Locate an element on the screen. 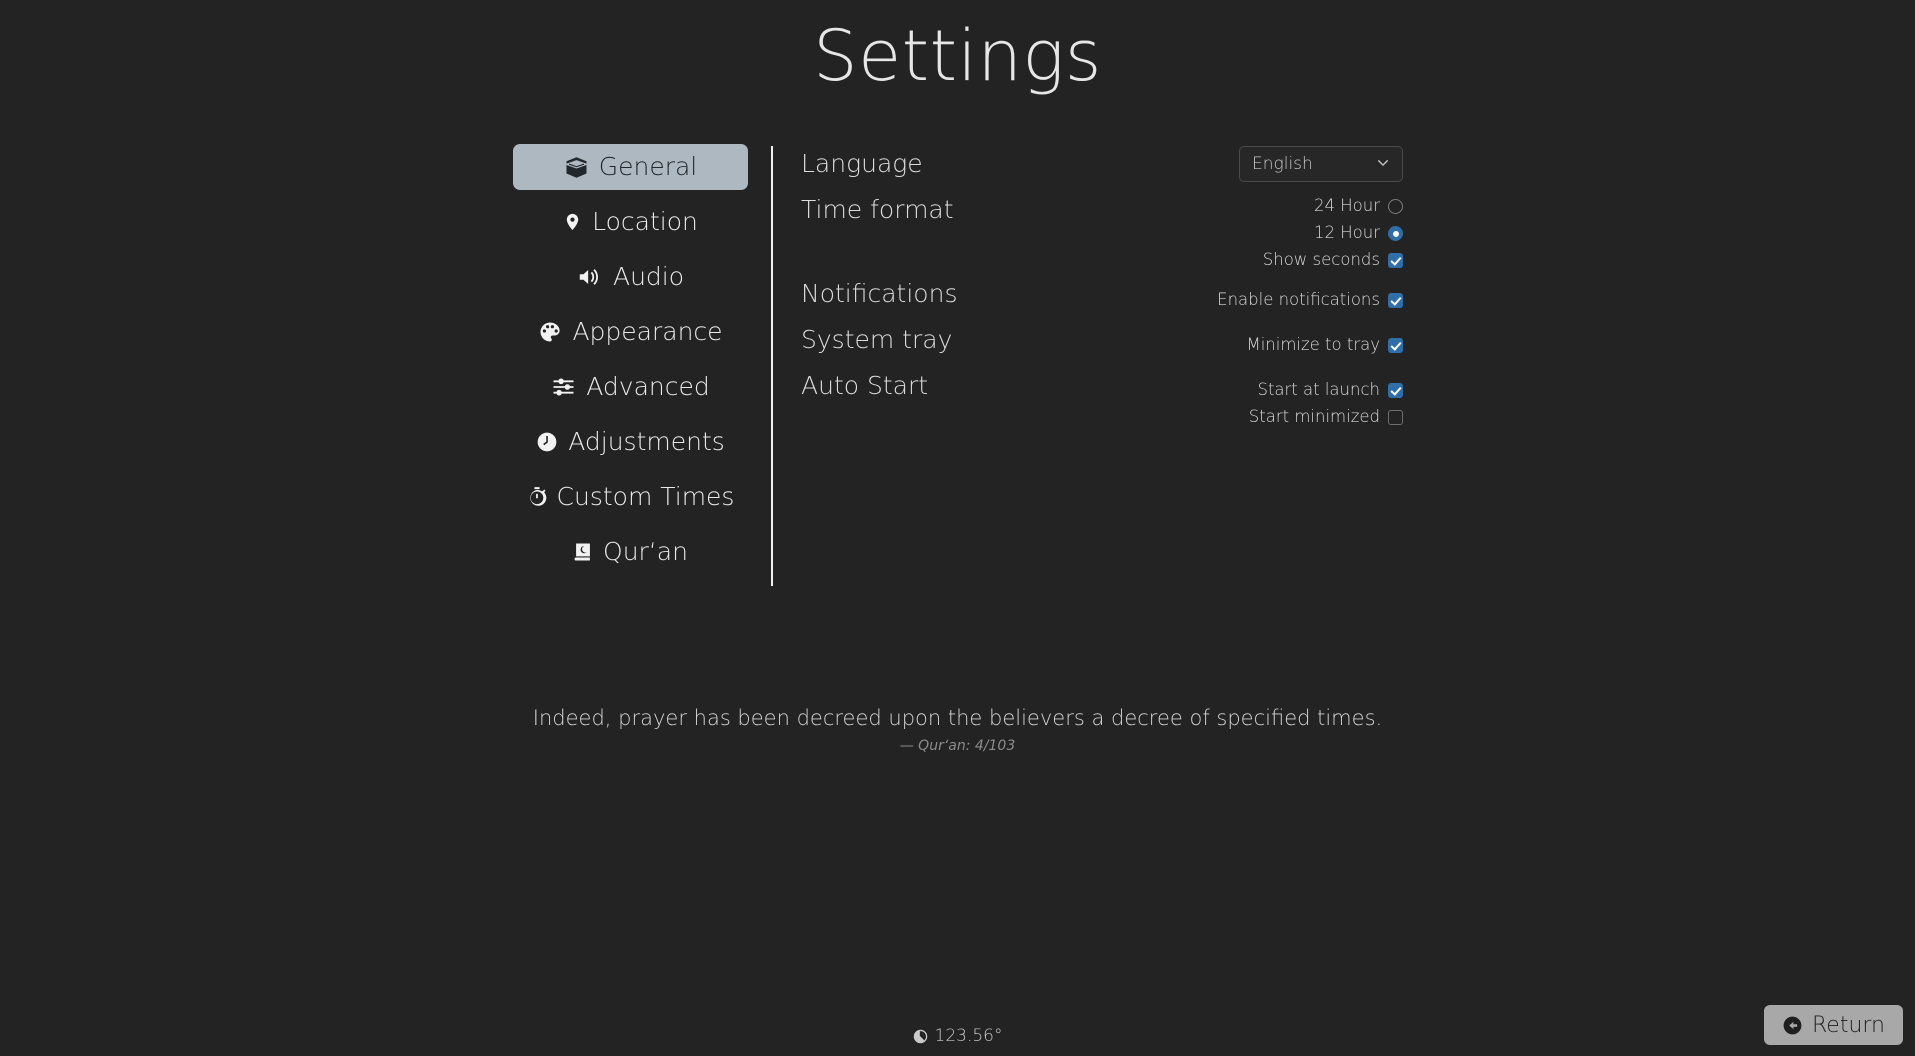  checkbox-enable-notifications is located at coordinates (1395, 300).